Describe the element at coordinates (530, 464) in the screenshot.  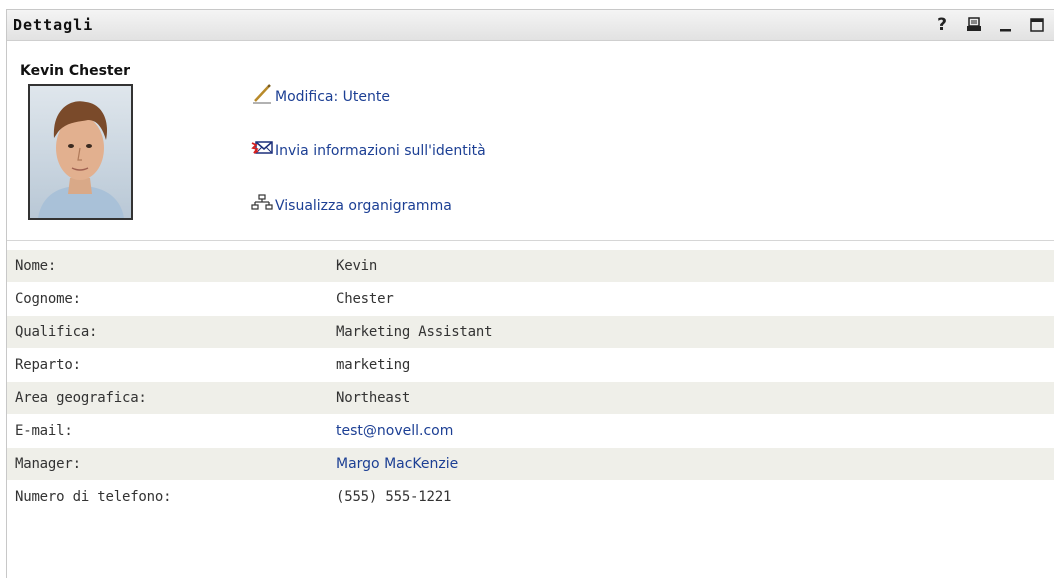
I see `details-row-manager: Manager: Margo MacKenzie` at that location.